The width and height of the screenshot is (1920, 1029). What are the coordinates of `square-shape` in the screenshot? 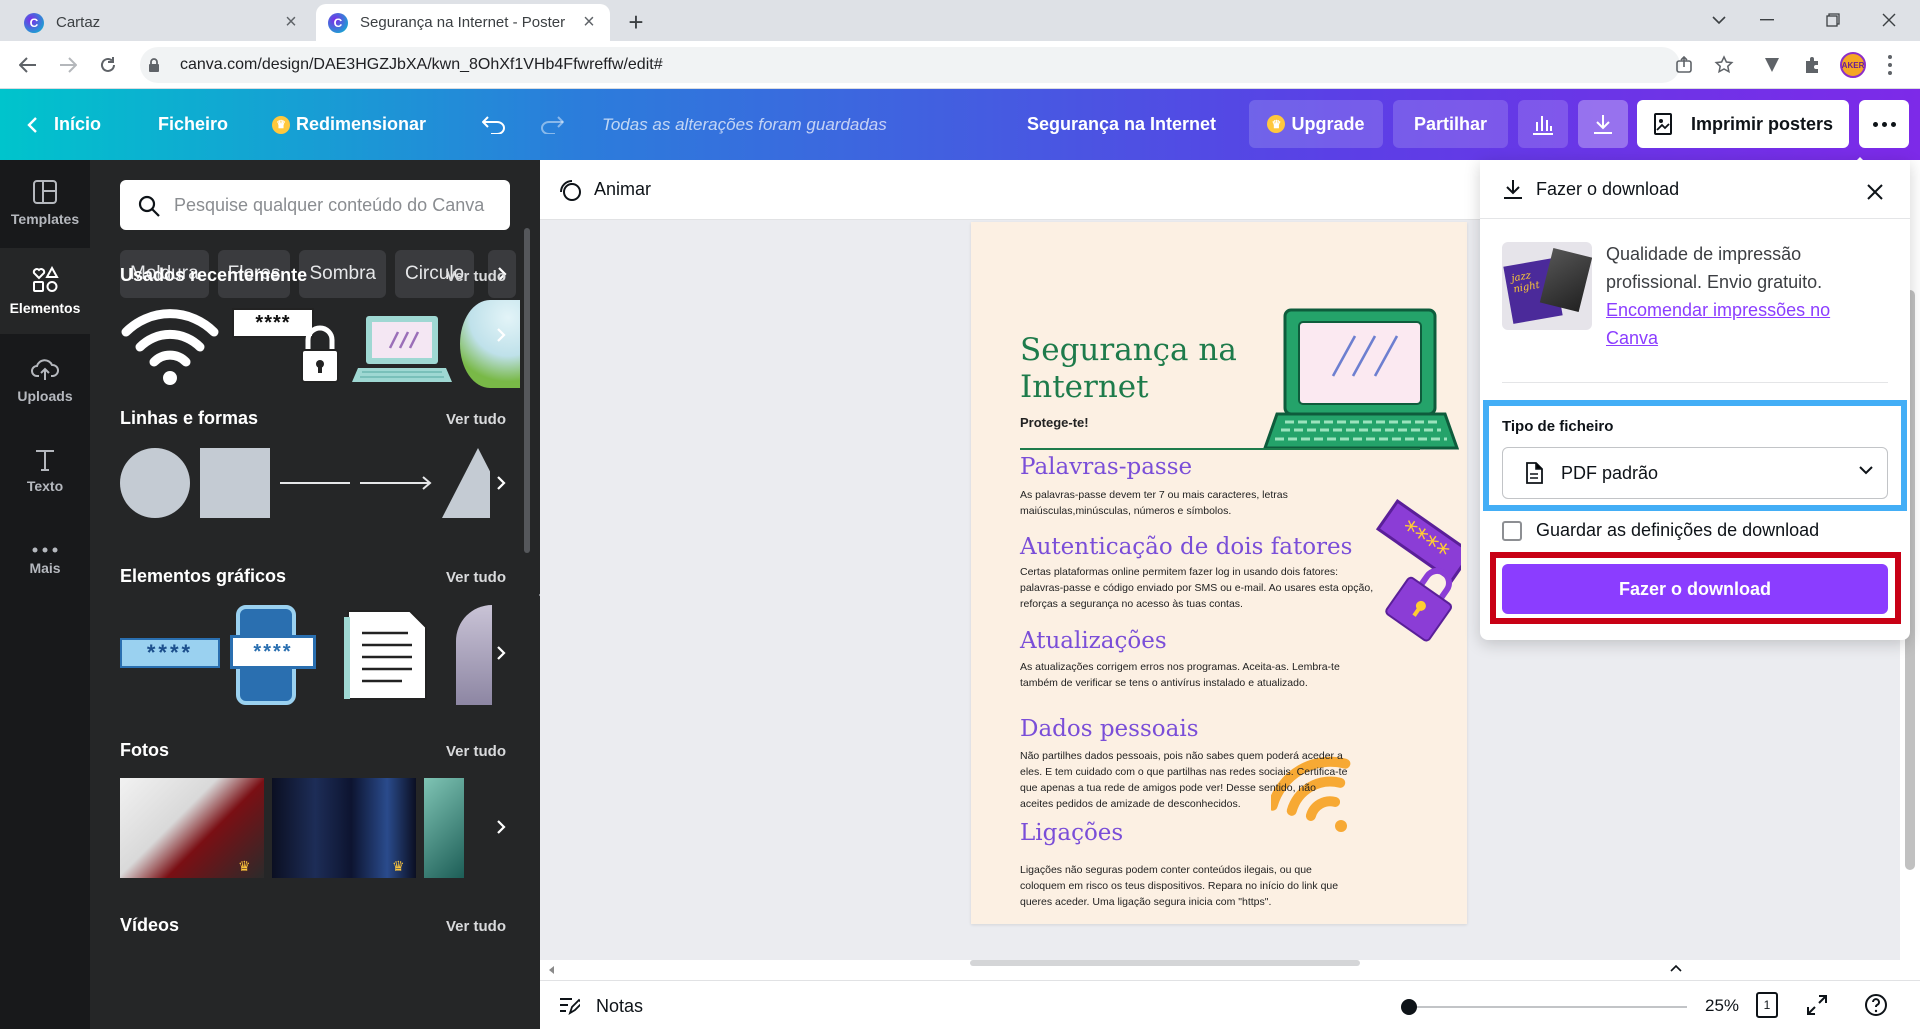 It's located at (235, 483).